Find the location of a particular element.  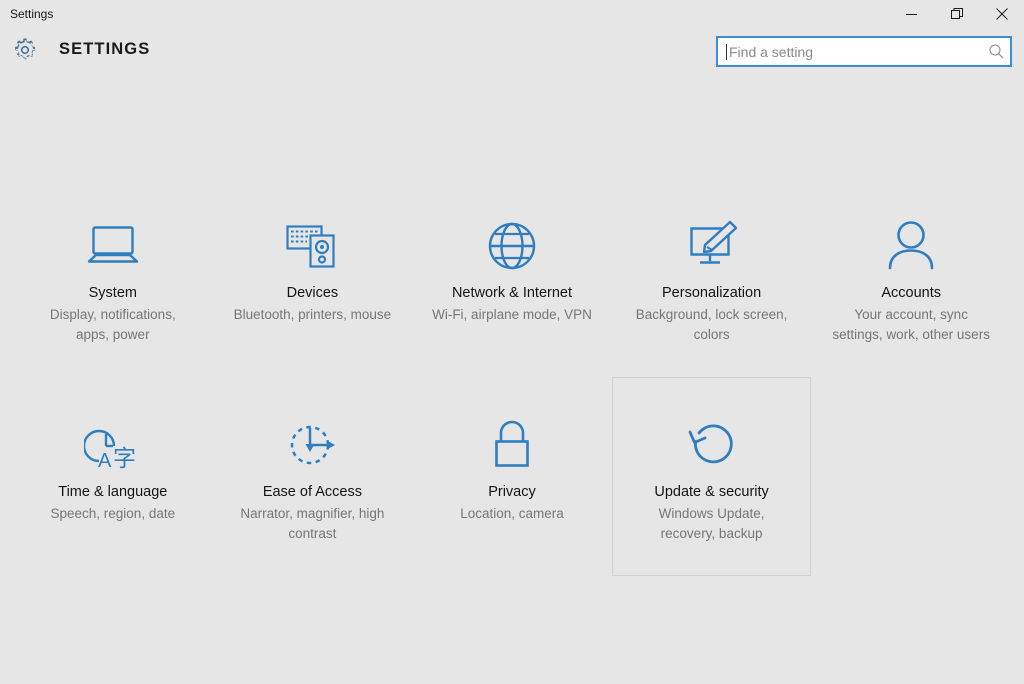

tile-devices: Devices Bluetooth, printers, mouse is located at coordinates (313, 277).